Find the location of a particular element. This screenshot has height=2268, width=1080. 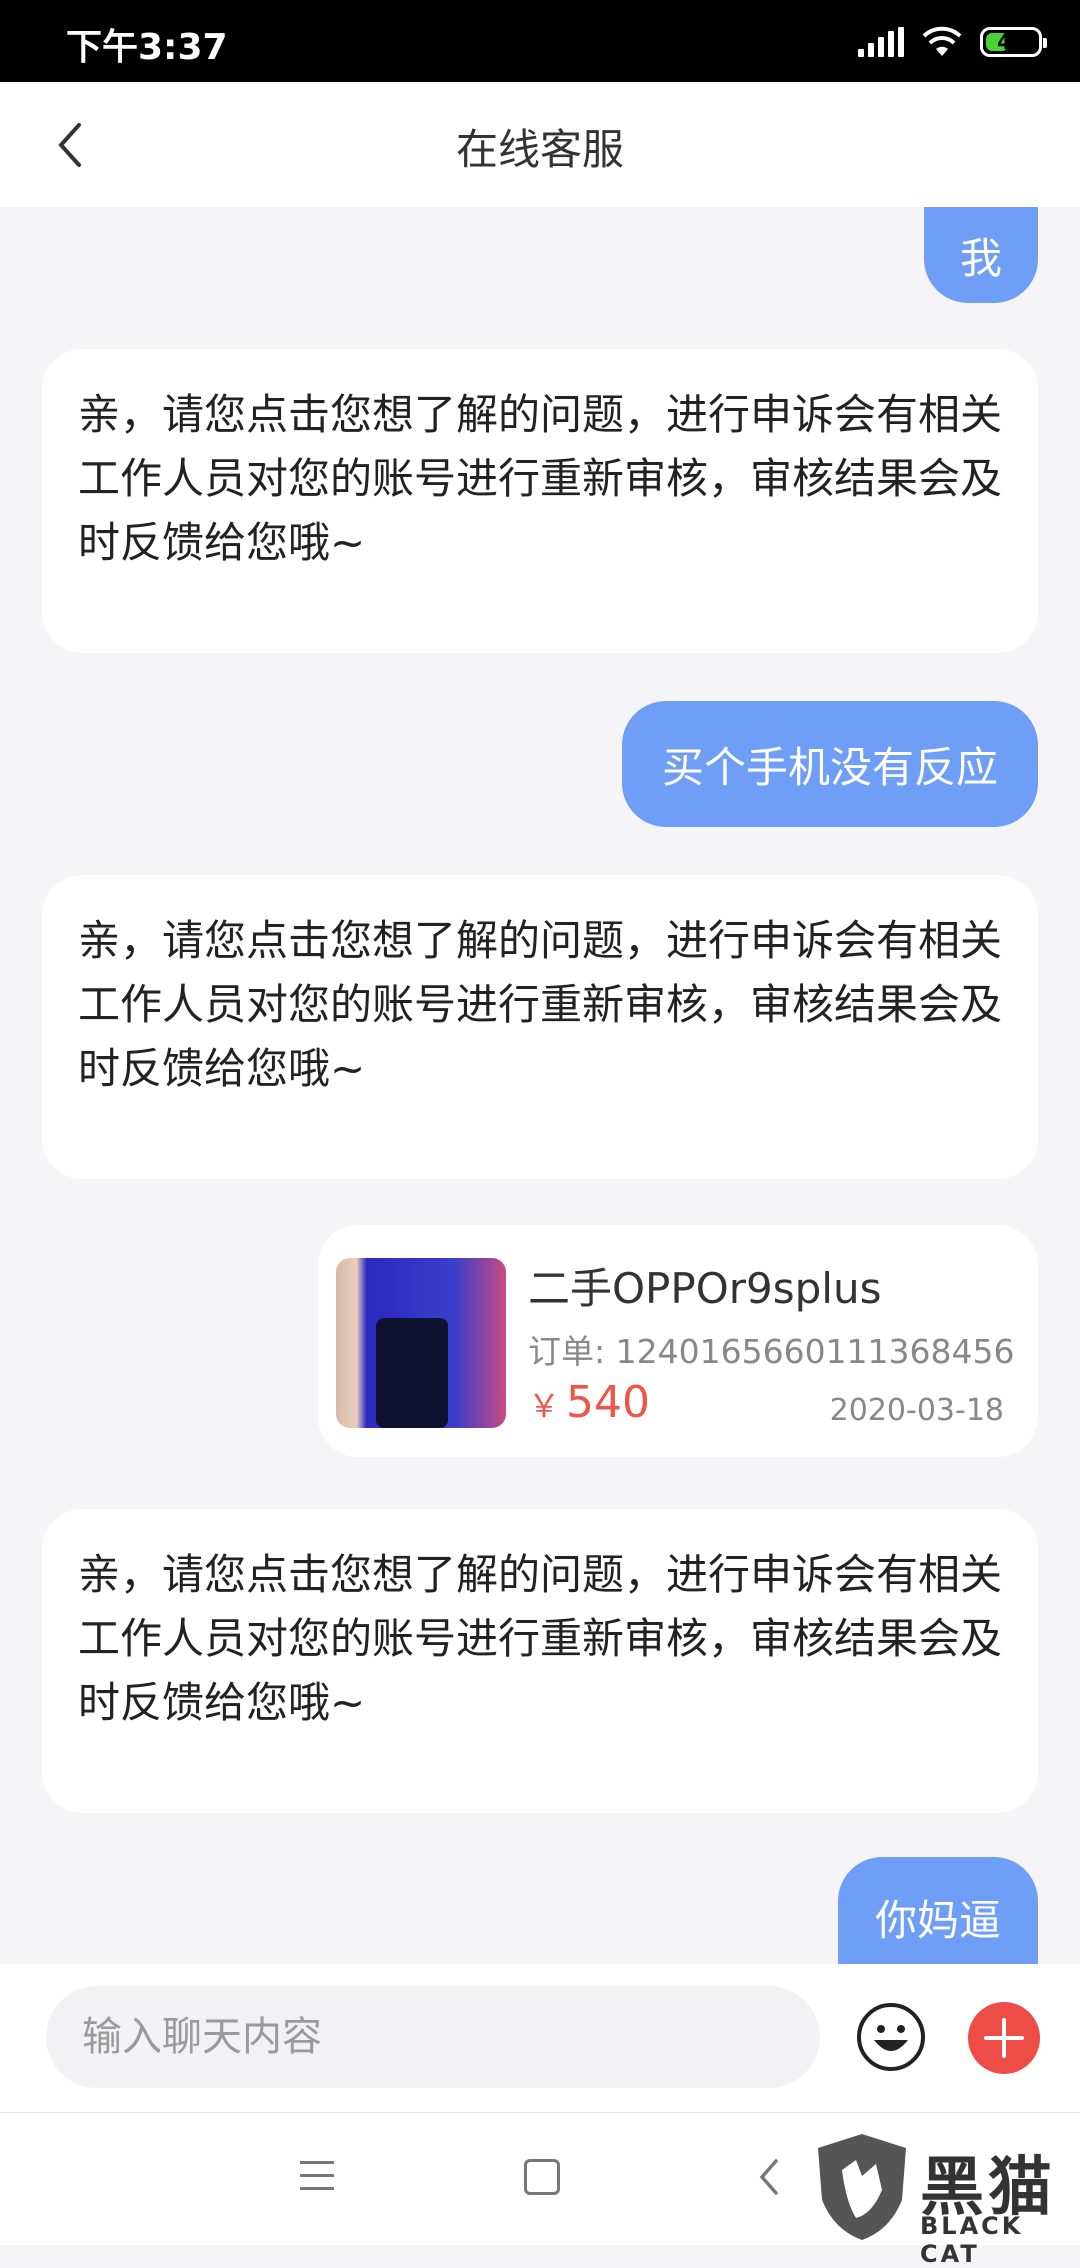

app-header: 在线客服 is located at coordinates (540, 144).